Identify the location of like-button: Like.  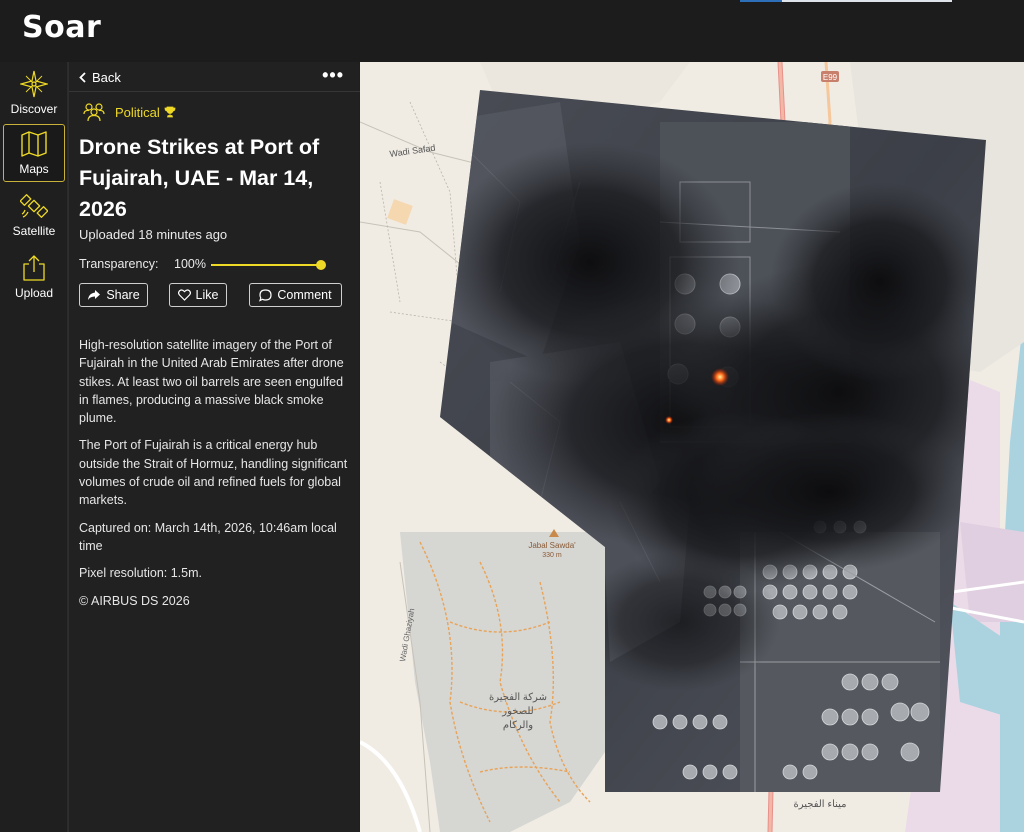
(198, 295).